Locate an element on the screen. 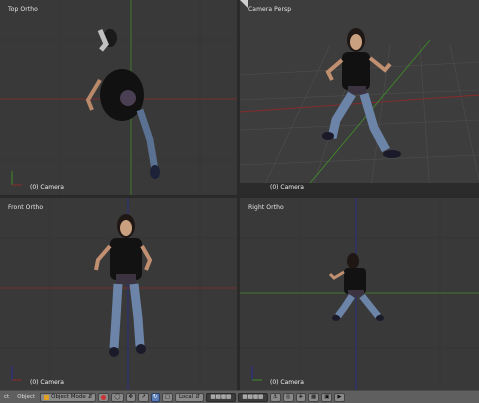 This screenshot has width=479, height=403. lock-icon: ⚓ is located at coordinates (275, 397).